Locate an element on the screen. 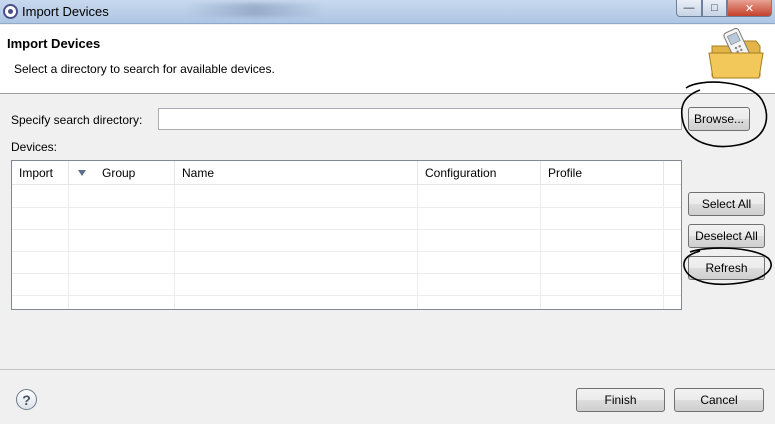 The height and width of the screenshot is (424, 775). column-header-import: Import is located at coordinates (40, 173).